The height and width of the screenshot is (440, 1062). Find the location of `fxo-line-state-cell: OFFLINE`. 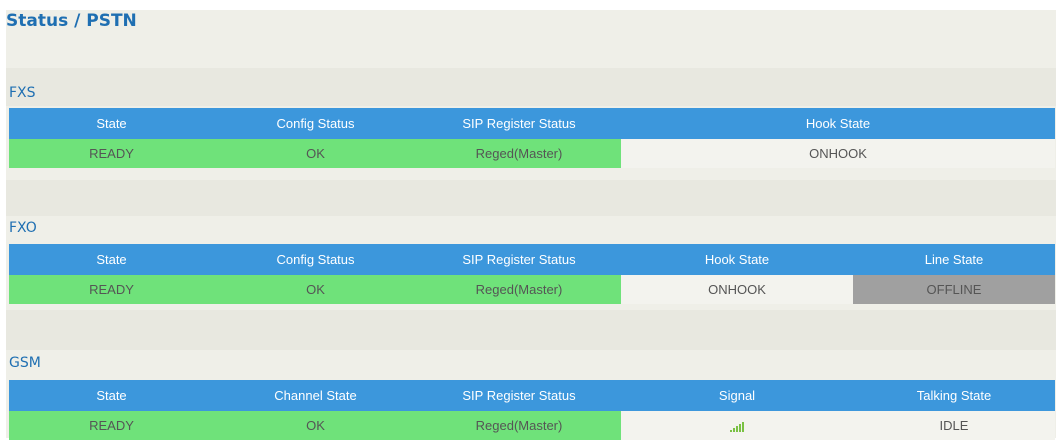

fxo-line-state-cell: OFFLINE is located at coordinates (954, 289).